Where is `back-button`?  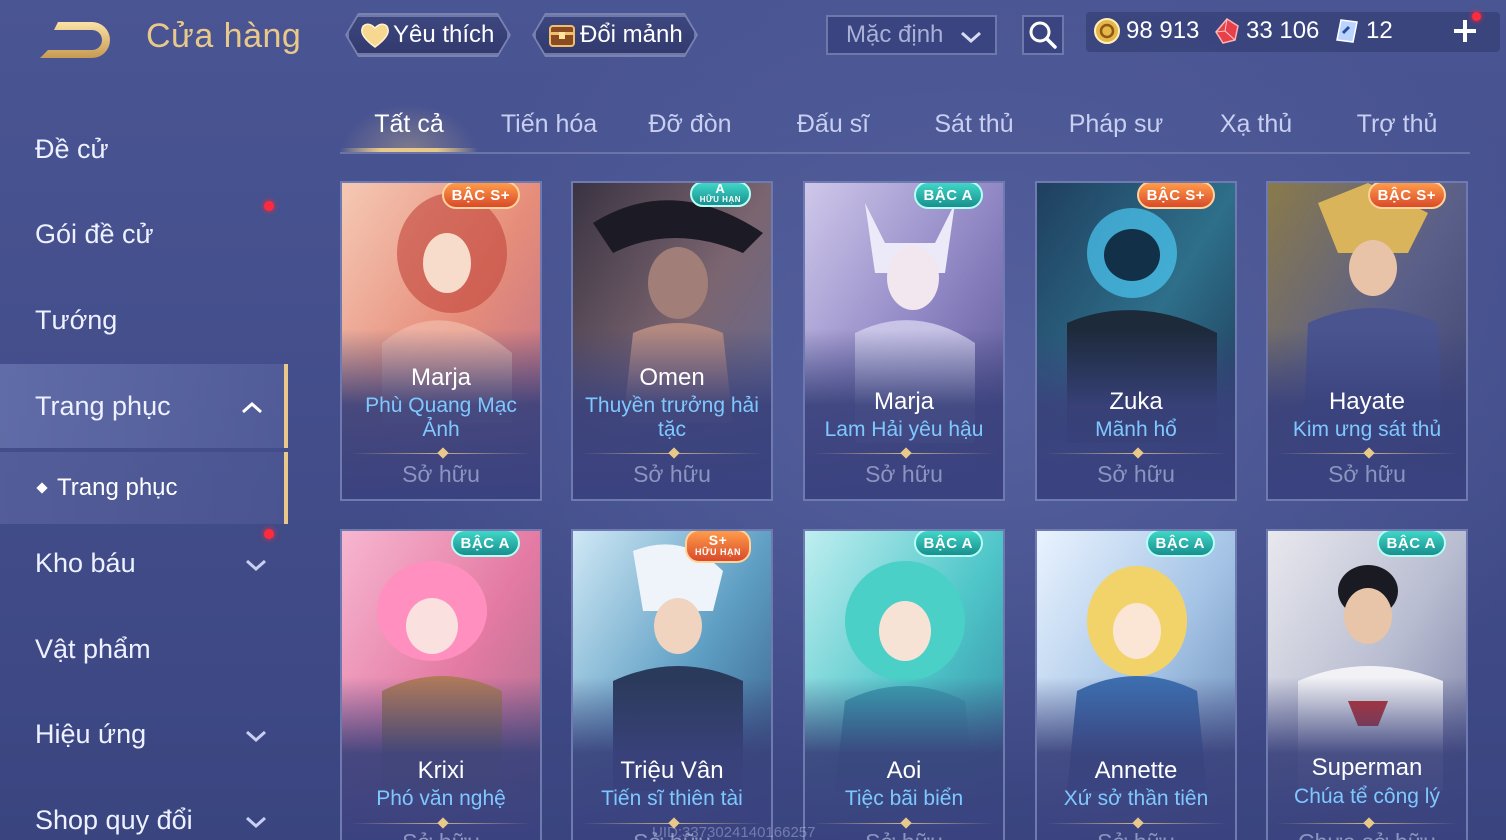
back-button is located at coordinates (74, 40).